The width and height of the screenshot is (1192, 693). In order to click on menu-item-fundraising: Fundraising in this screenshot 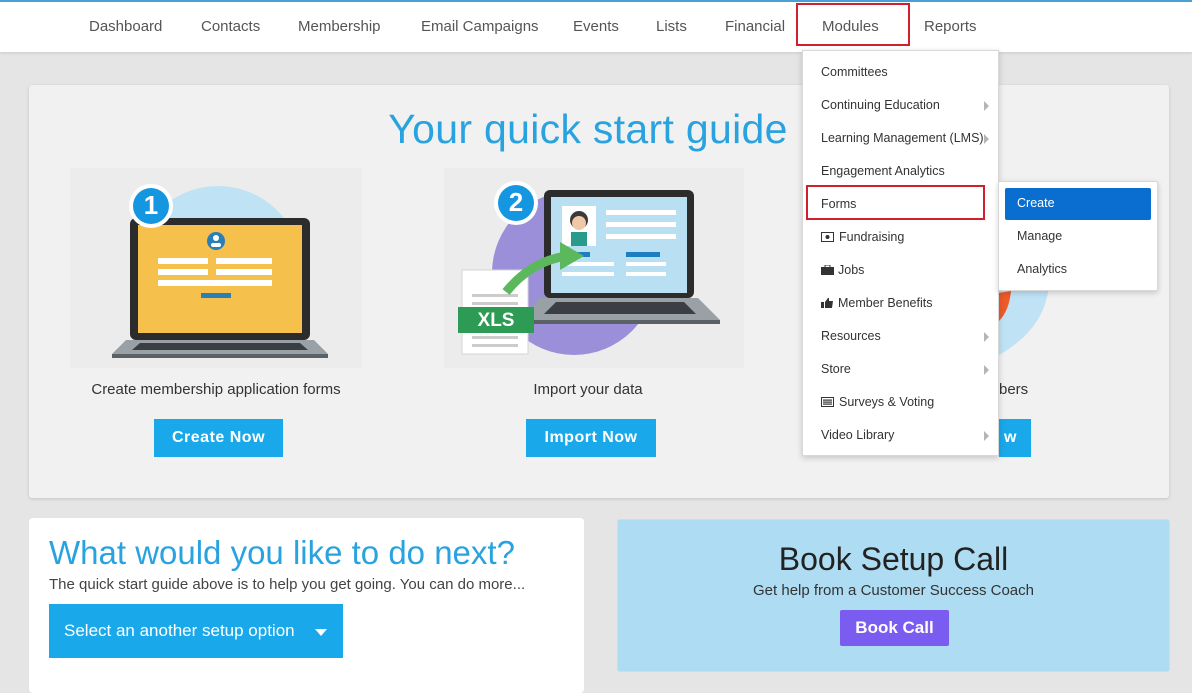, I will do `click(901, 237)`.